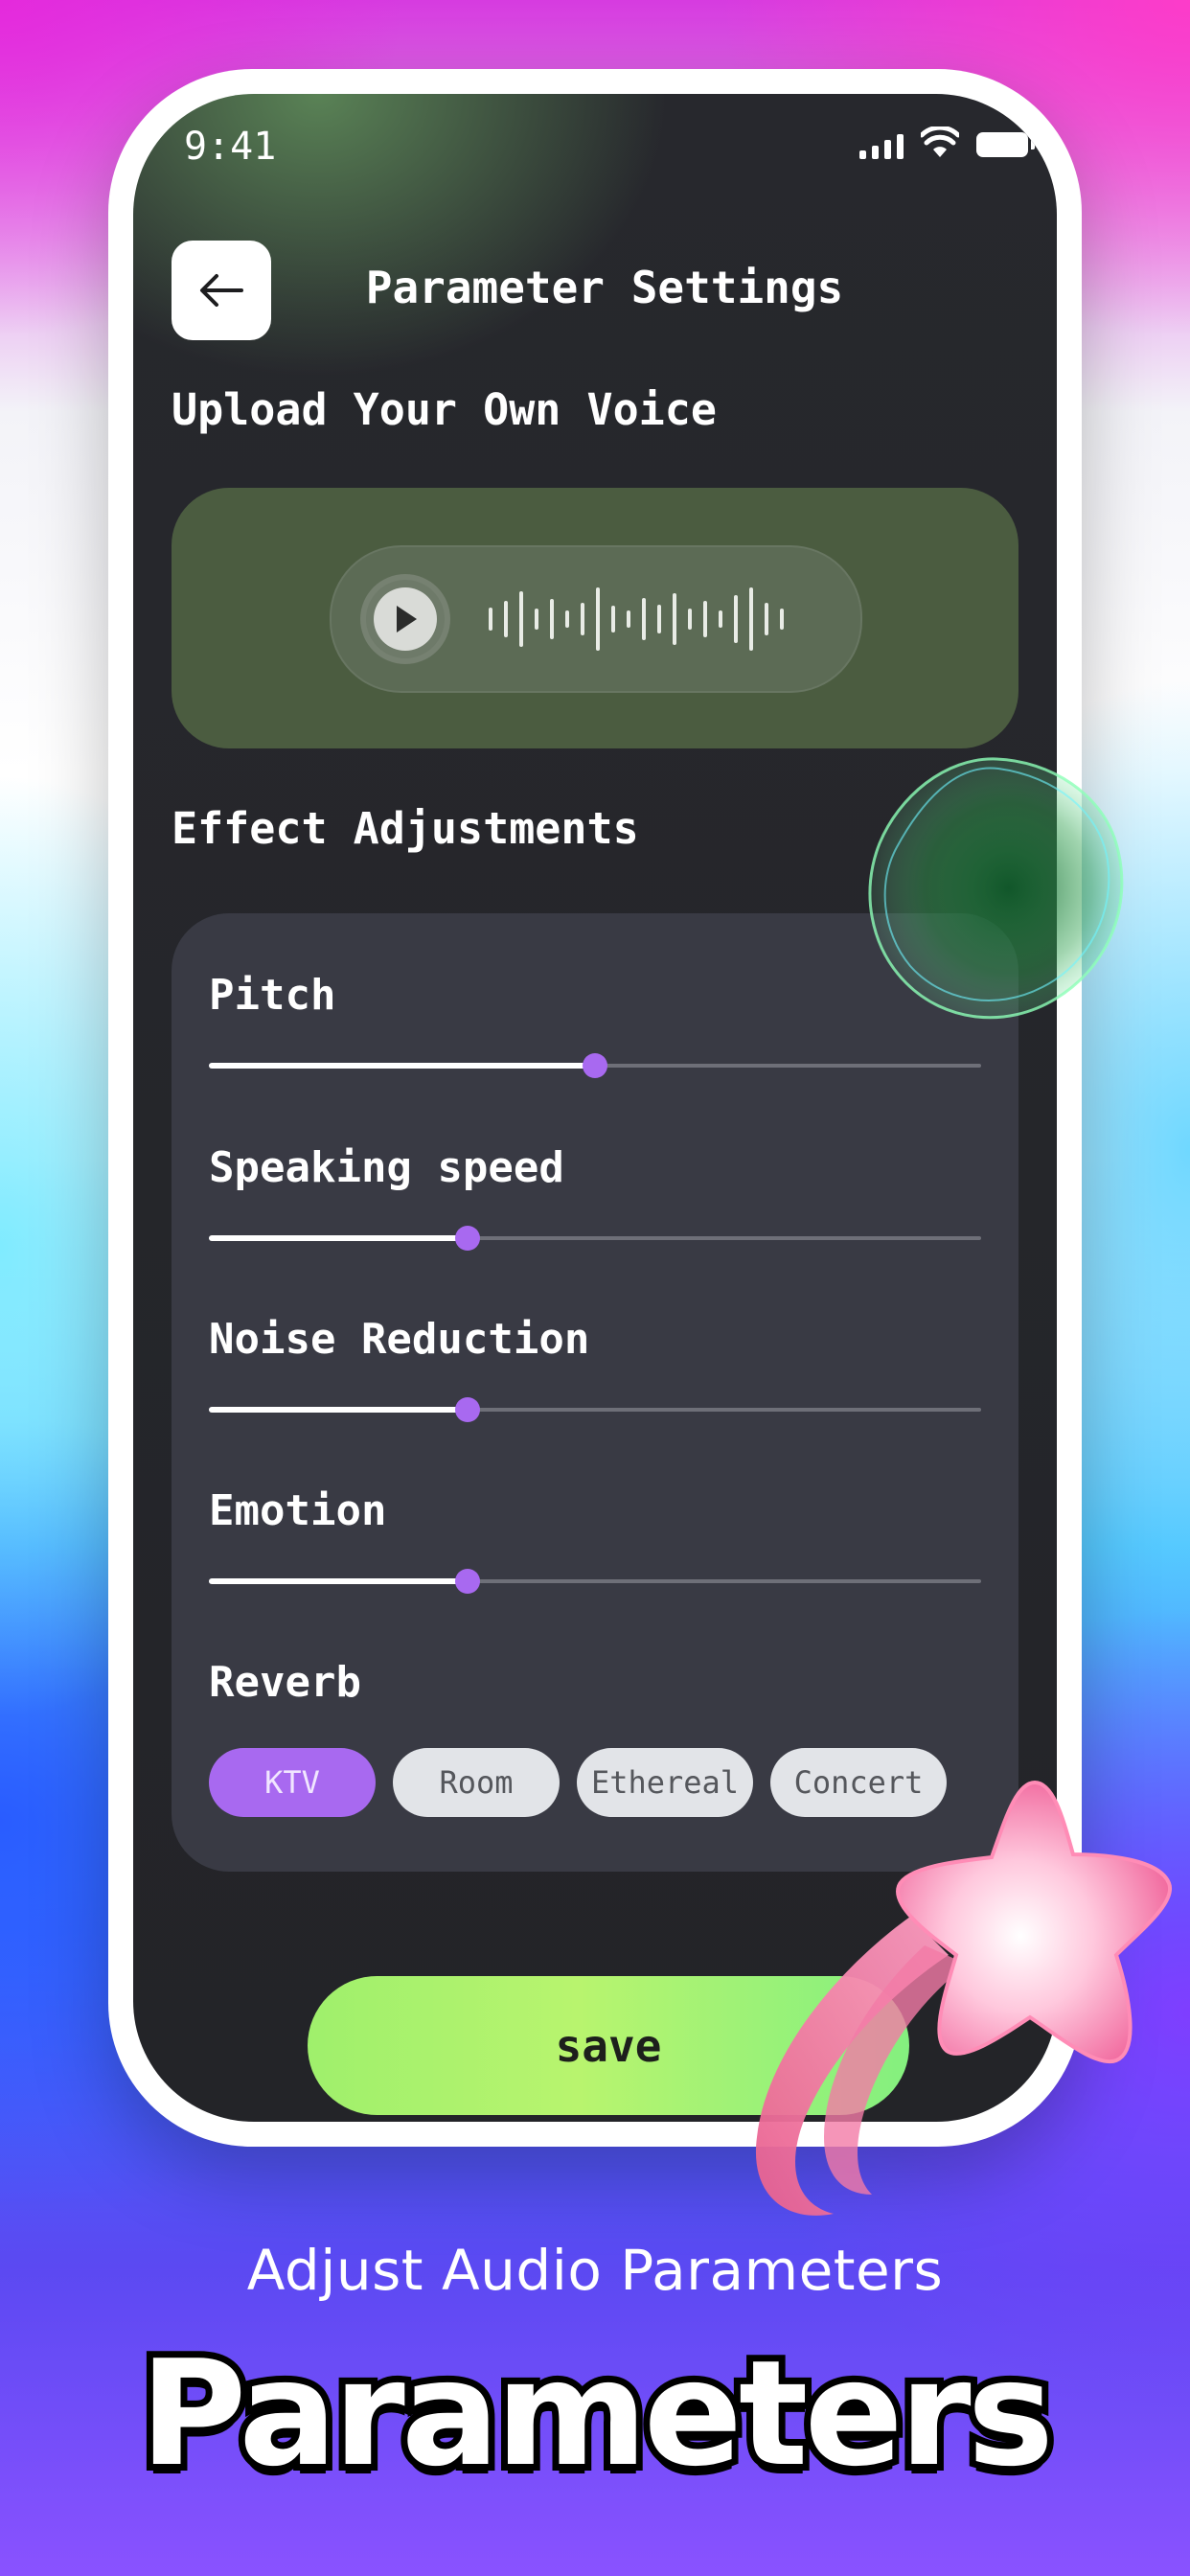 This screenshot has width=1190, height=2576. What do you see at coordinates (665, 1782) in the screenshot?
I see `reverb-option-ethereal: Ethereal` at bounding box center [665, 1782].